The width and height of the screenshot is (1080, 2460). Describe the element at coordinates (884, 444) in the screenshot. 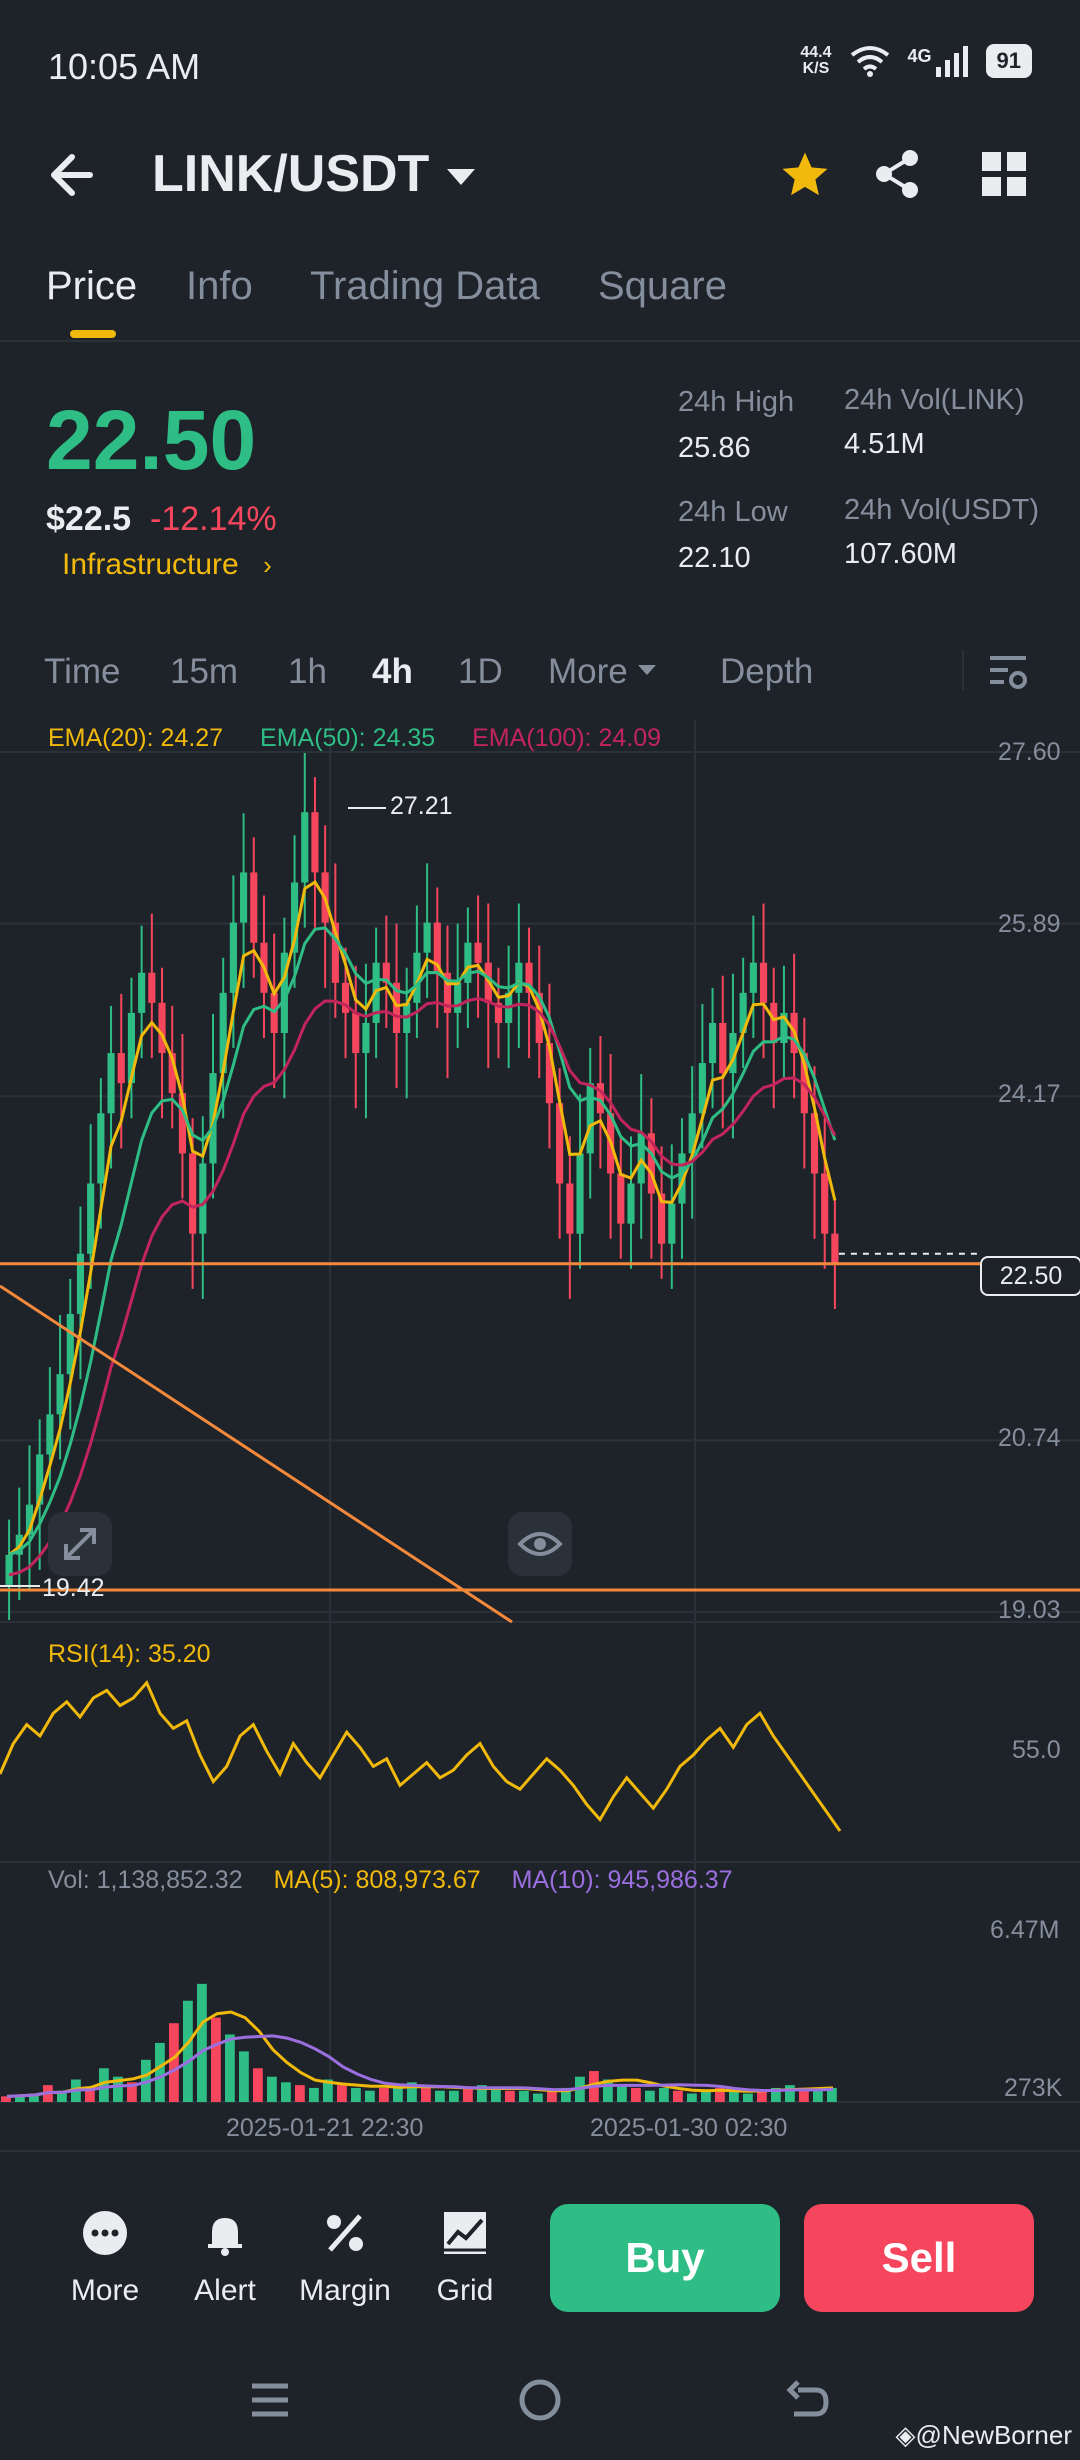

I see `vol-base-value: 4.51M` at that location.